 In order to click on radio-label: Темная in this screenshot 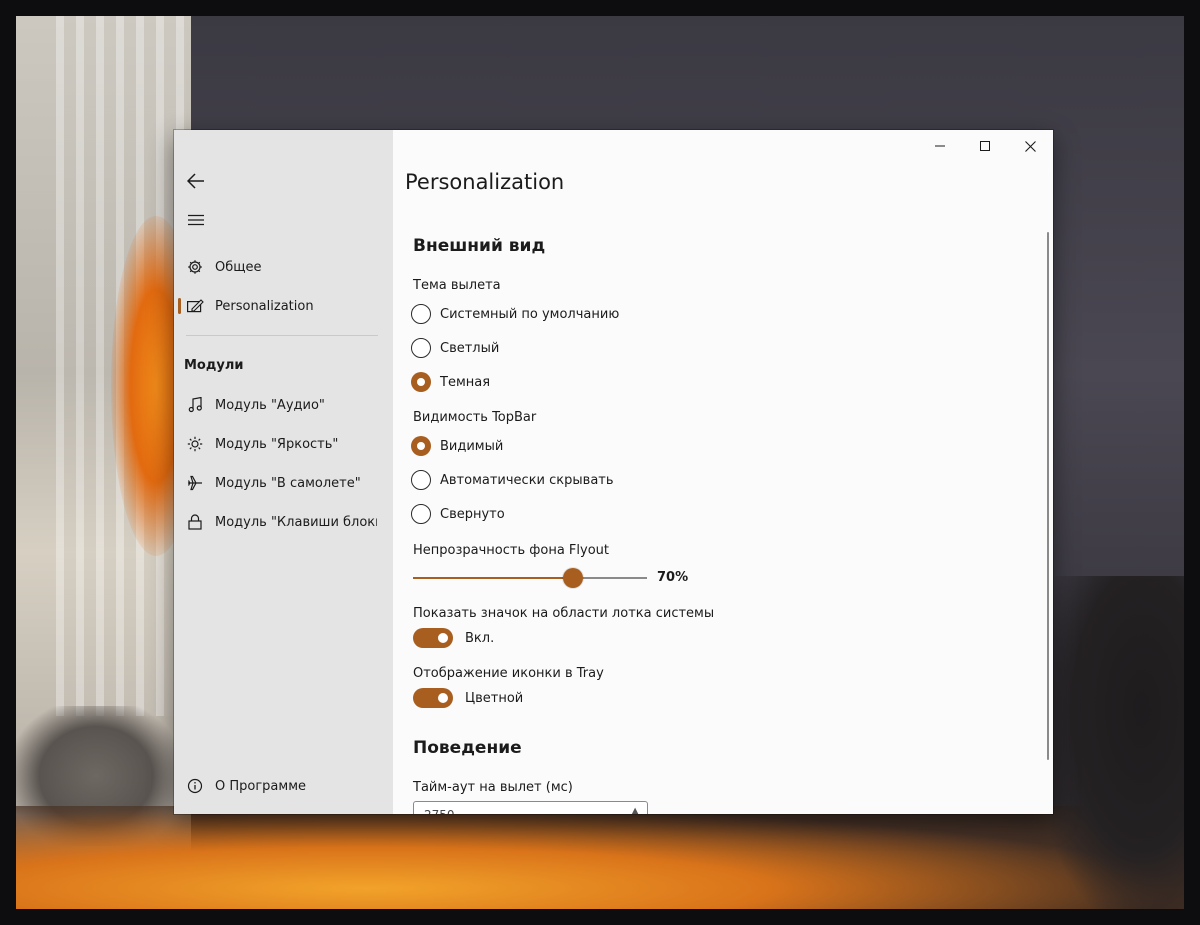, I will do `click(465, 382)`.